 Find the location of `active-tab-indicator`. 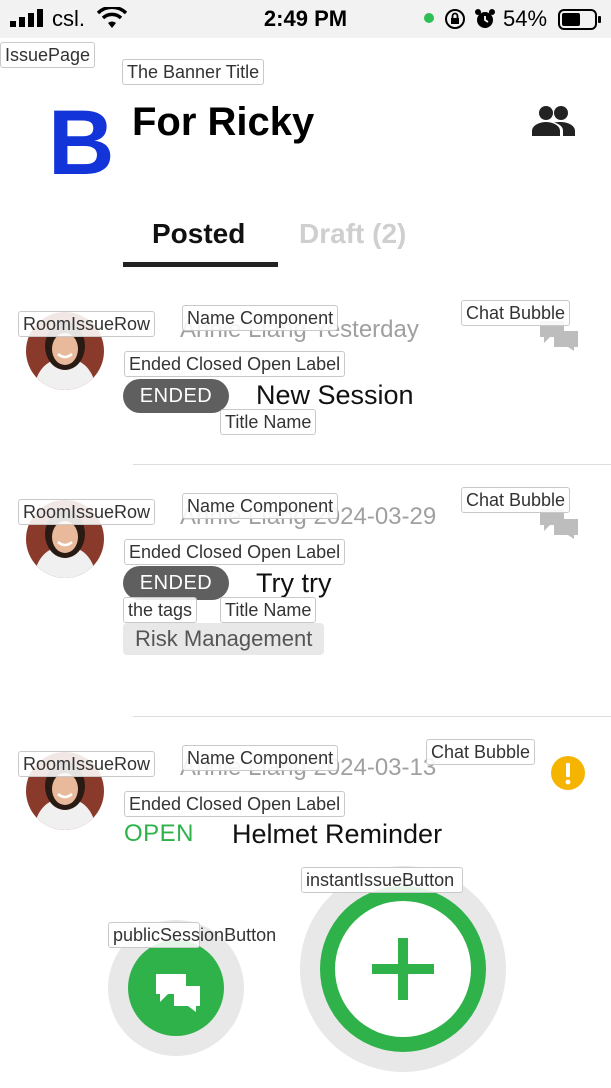

active-tab-indicator is located at coordinates (200, 264).